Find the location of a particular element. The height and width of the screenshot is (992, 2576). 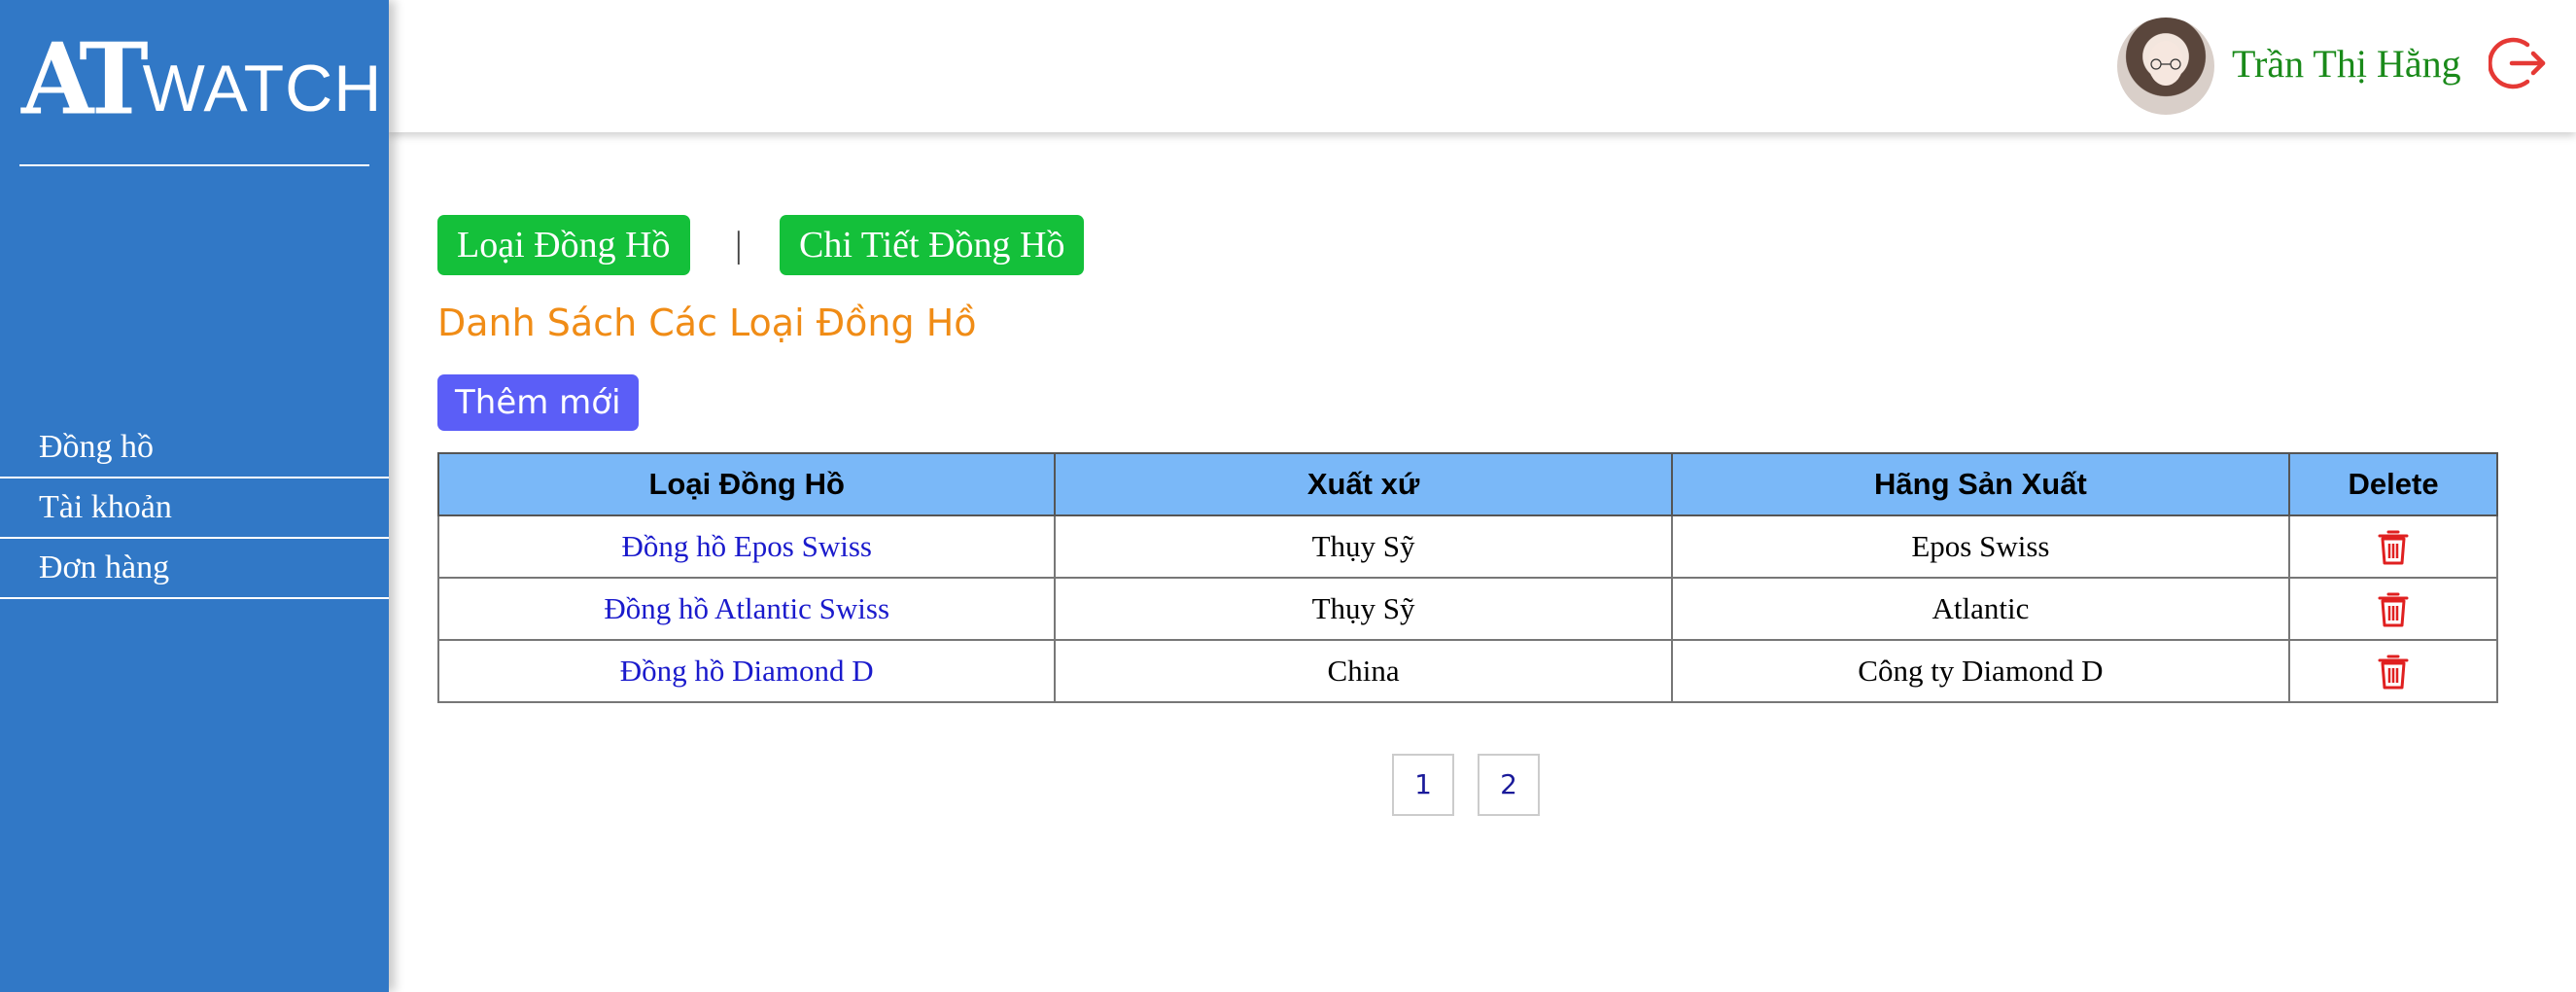

column-header-maker: Hãng Sản Xuất is located at coordinates (1980, 484).